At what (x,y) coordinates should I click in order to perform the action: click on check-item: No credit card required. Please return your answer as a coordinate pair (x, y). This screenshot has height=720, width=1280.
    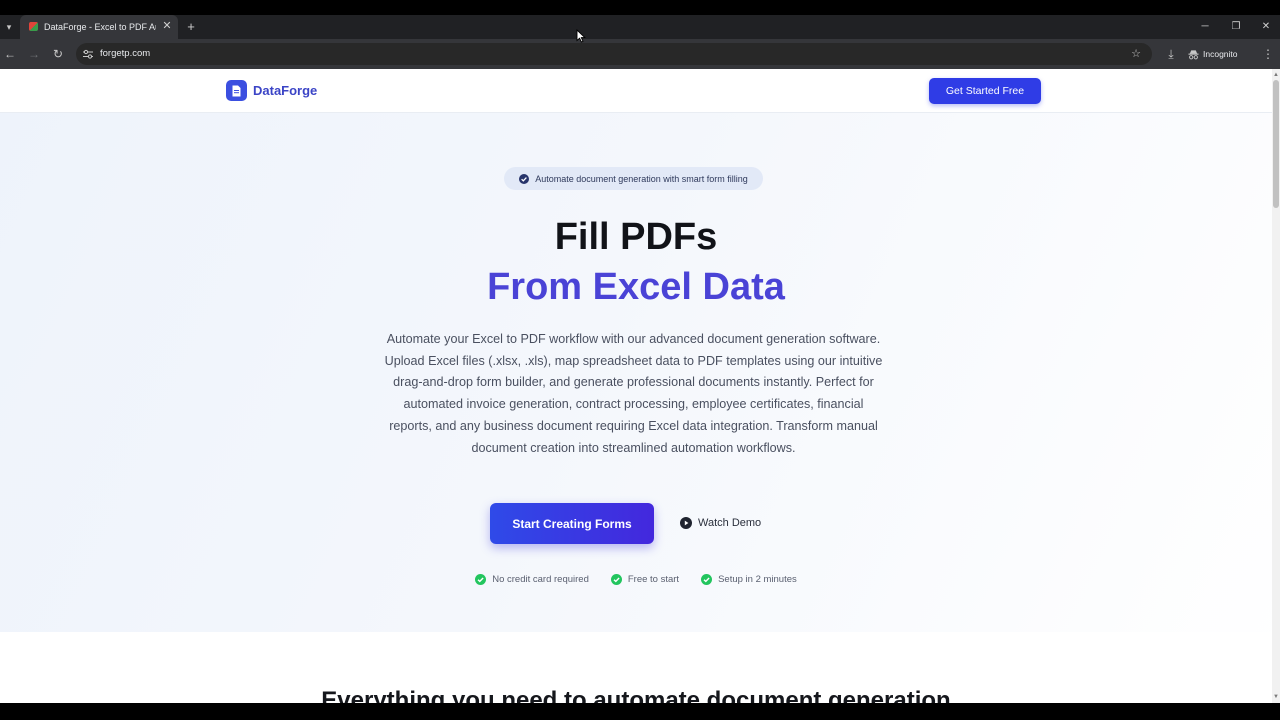
    Looking at the image, I should click on (532, 579).